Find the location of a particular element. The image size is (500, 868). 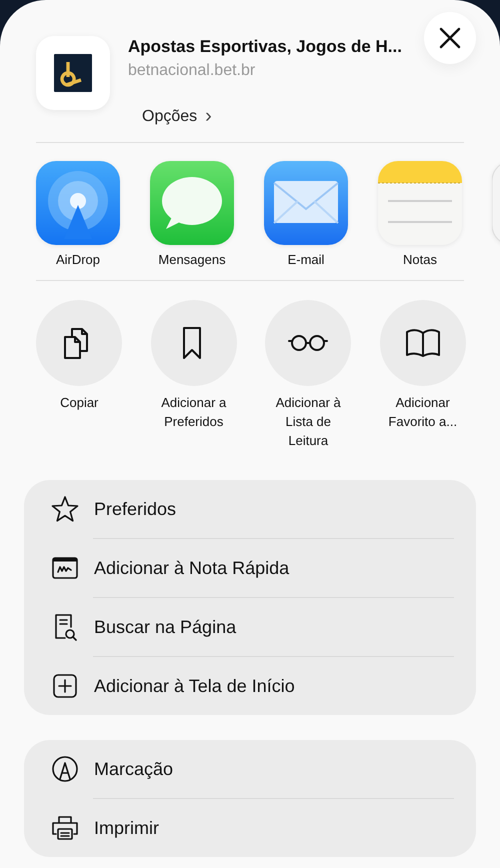

app-label: E-mail is located at coordinates (306, 260).